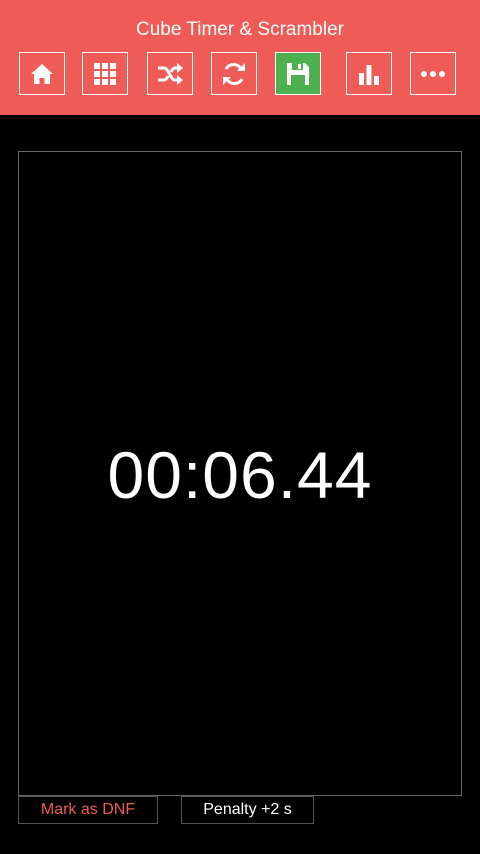 This screenshot has width=480, height=854. I want to click on grid-button, so click(105, 73).